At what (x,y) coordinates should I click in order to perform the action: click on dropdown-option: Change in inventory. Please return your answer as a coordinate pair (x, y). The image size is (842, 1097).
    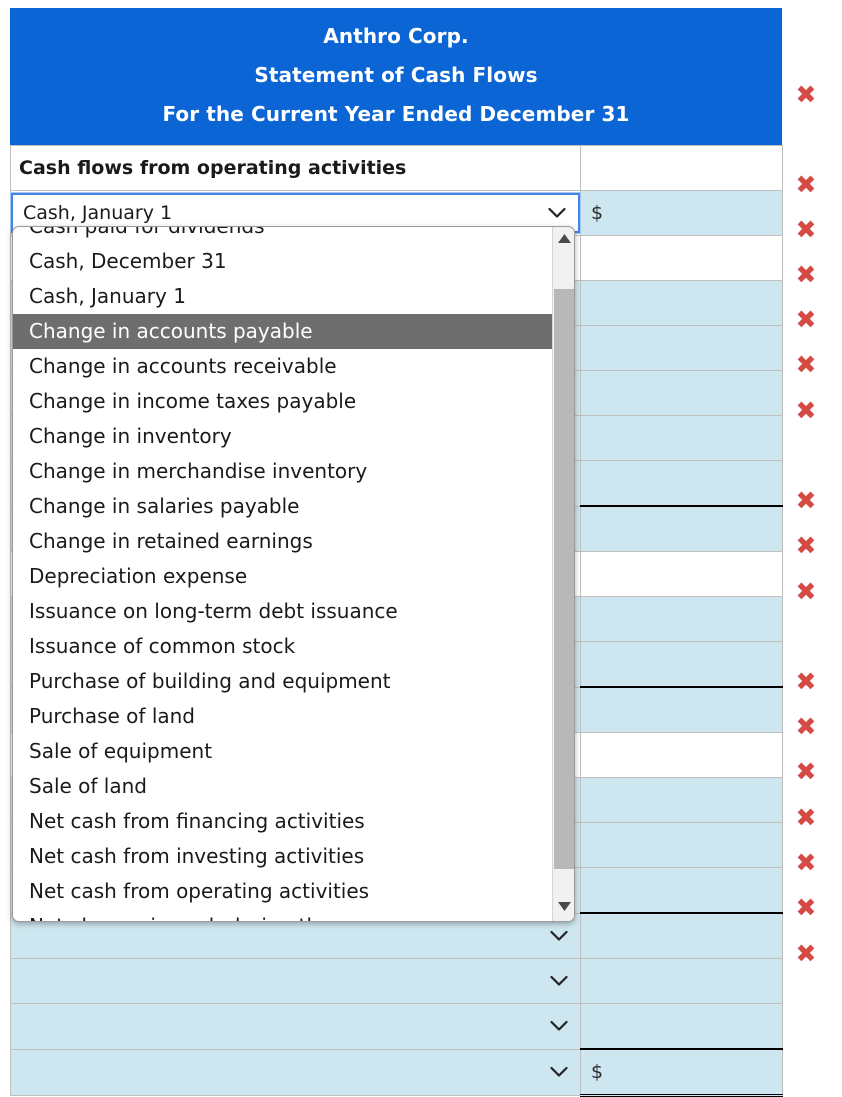
    Looking at the image, I should click on (283, 436).